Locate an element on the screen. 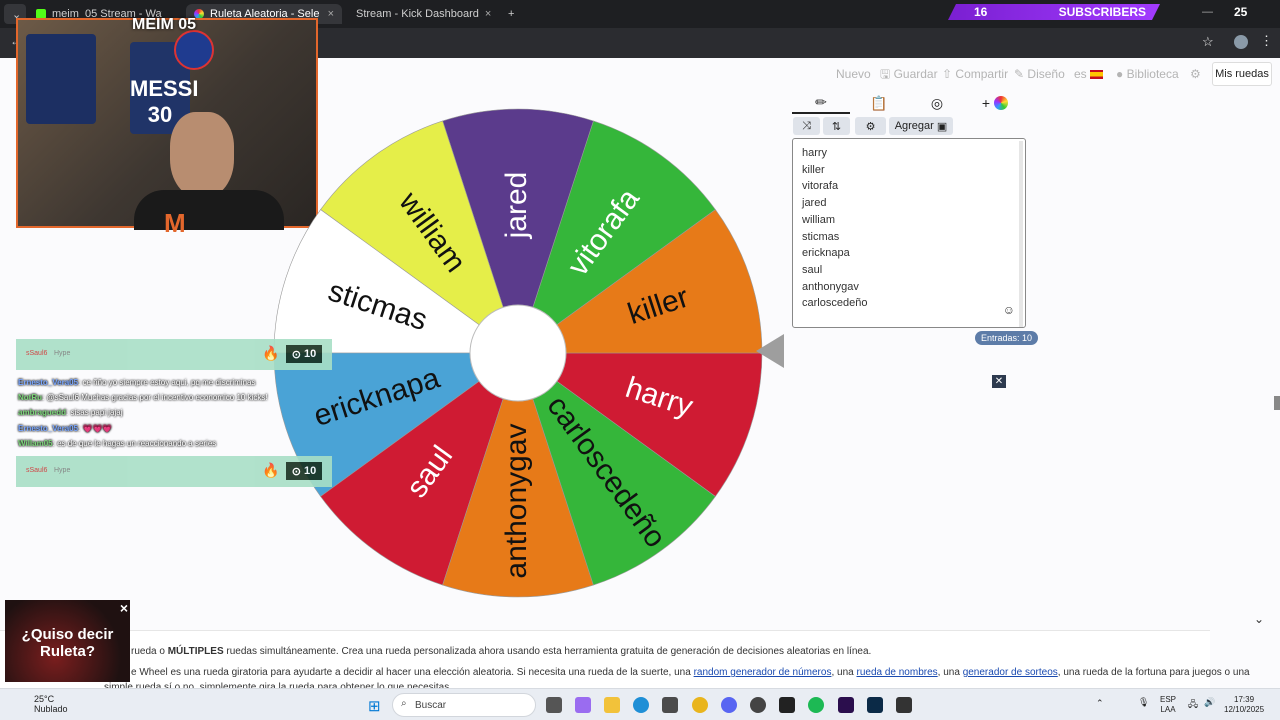  streamer-logo: M is located at coordinates (175, 223).